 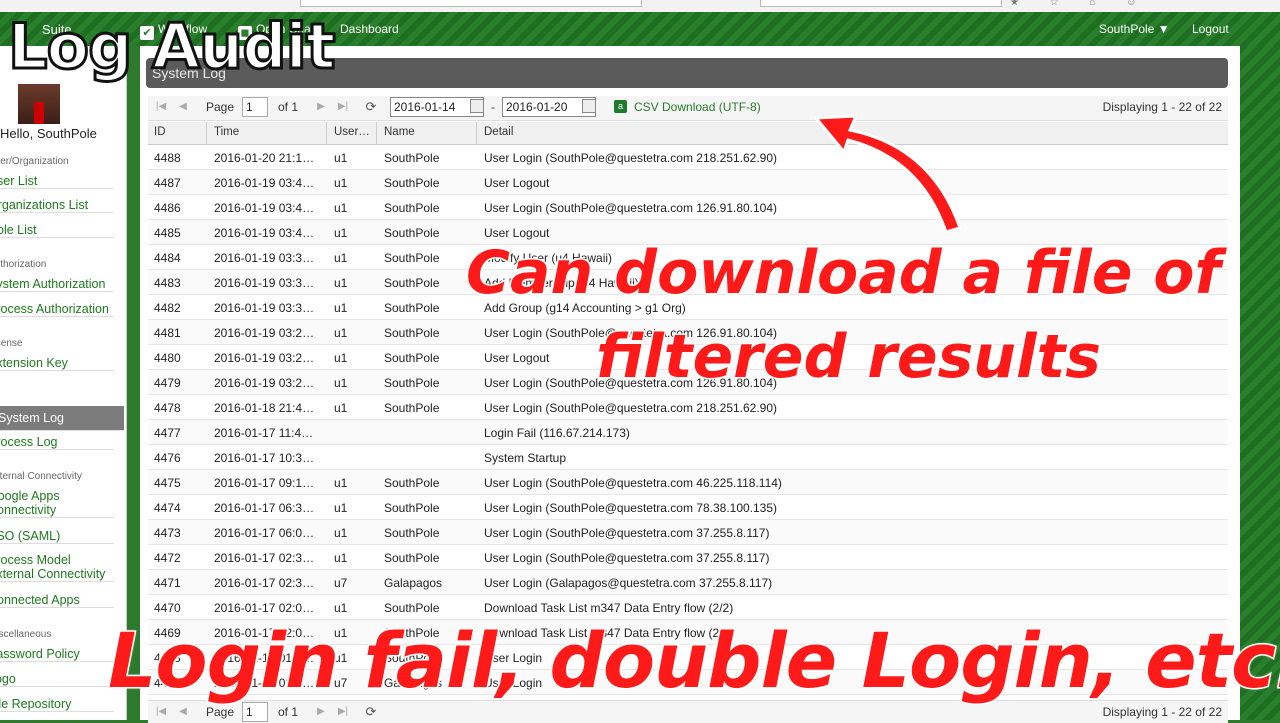 What do you see at coordinates (167, 283) in the screenshot?
I see `cell-id: 4483` at bounding box center [167, 283].